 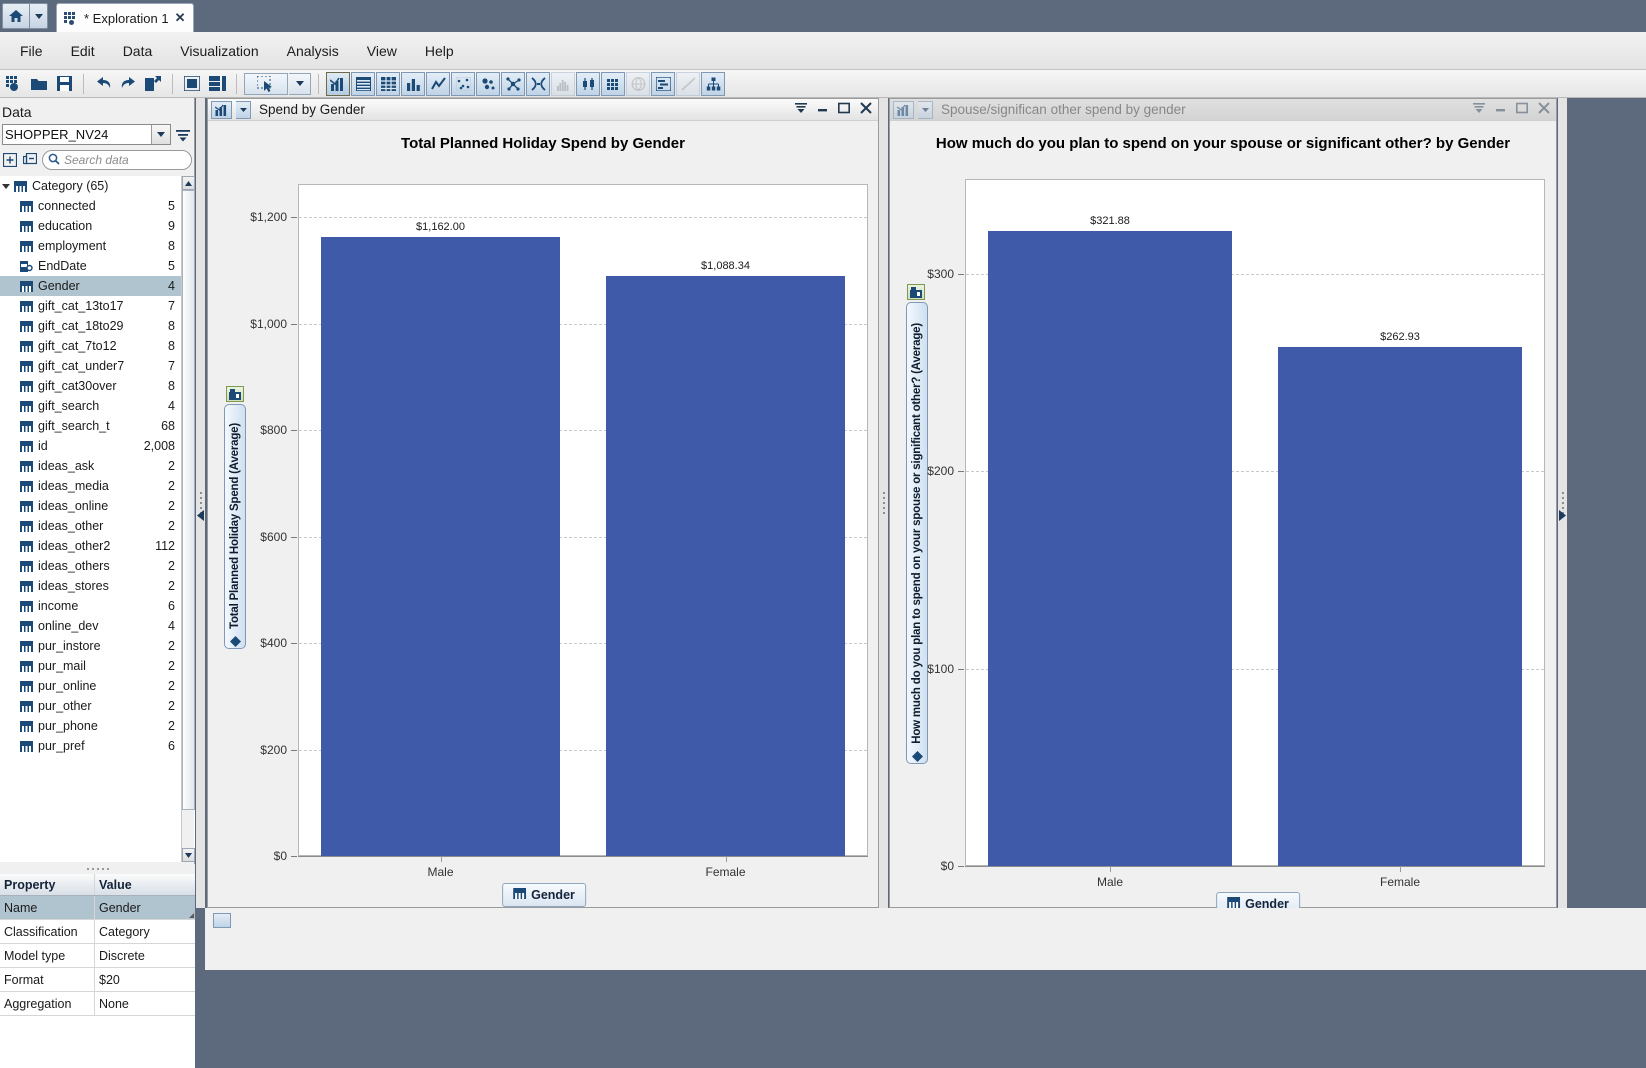 What do you see at coordinates (188, 855) in the screenshot?
I see `scroll-down-button` at bounding box center [188, 855].